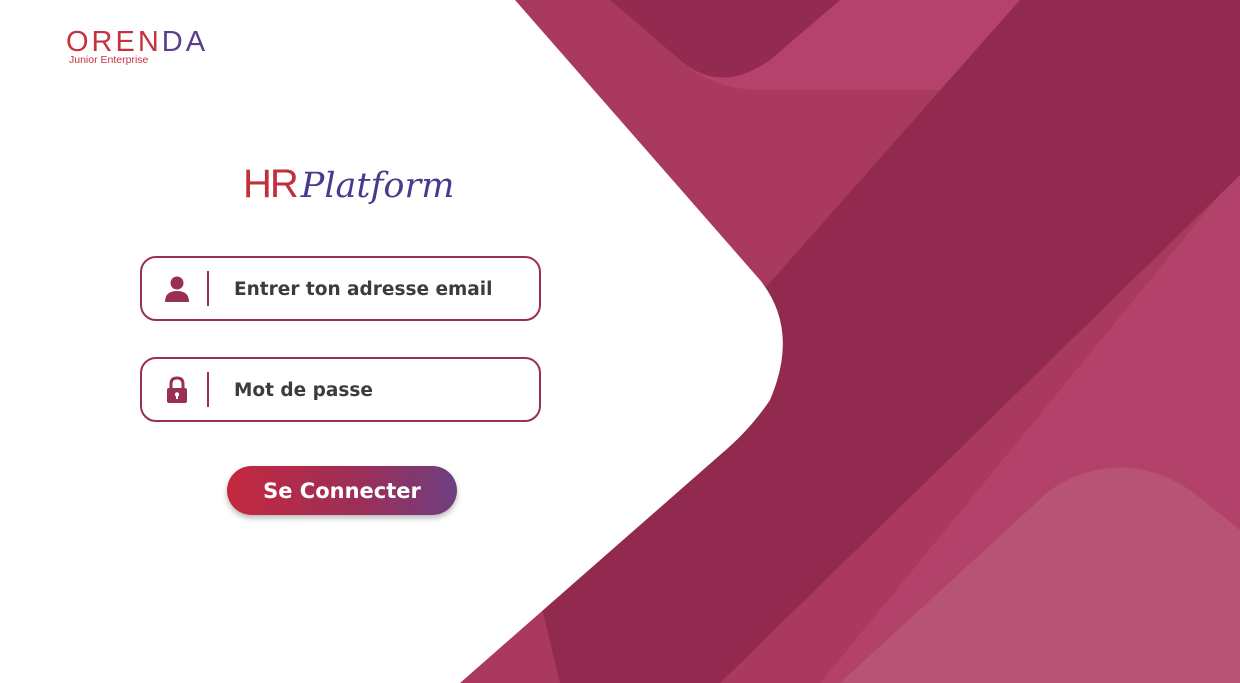  I want to click on app-title-hr: HR, so click(271, 184).